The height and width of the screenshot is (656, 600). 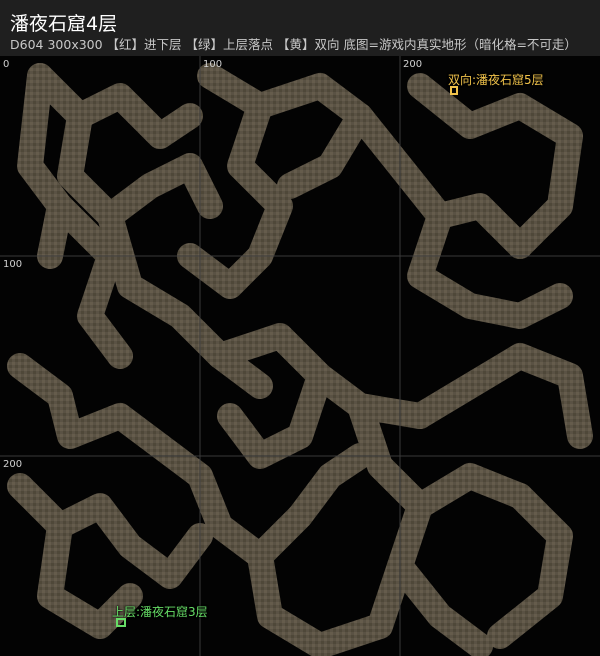 I want to click on y-axis-label-100: 100, so click(x=13, y=264).